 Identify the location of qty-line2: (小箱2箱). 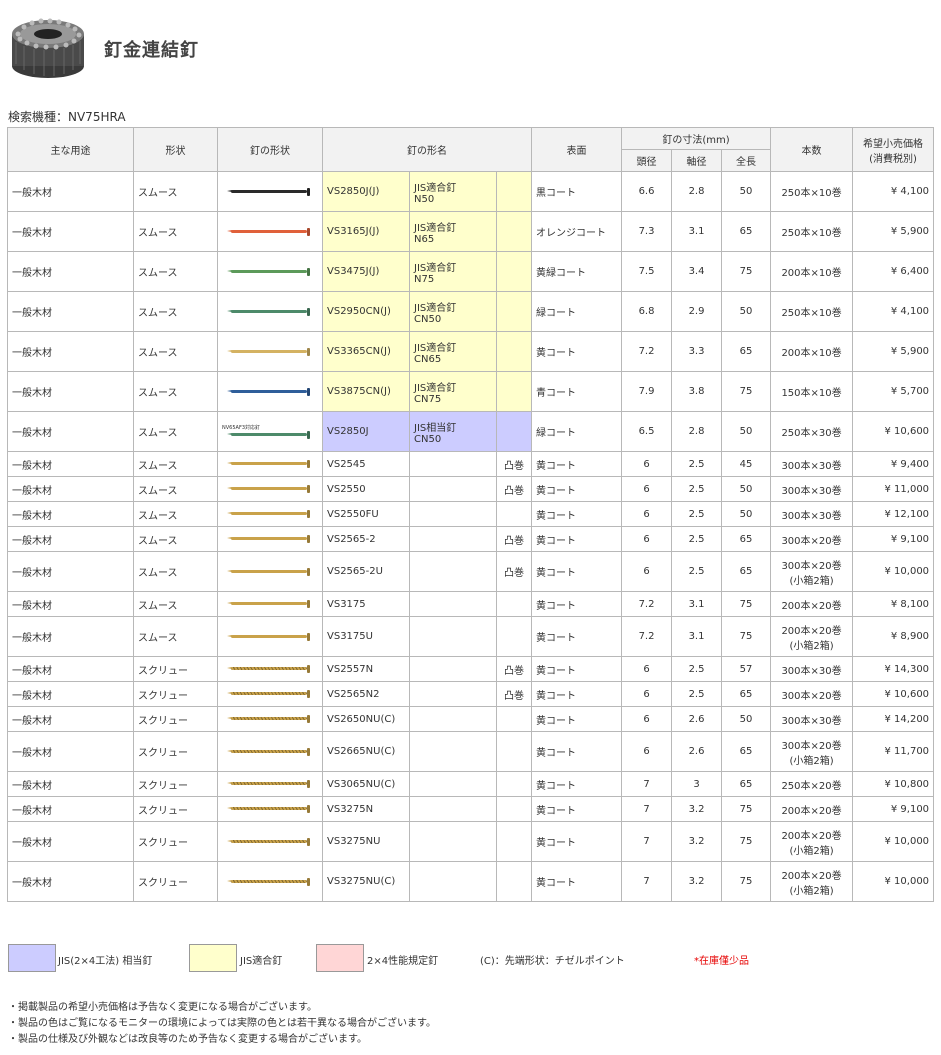
(811, 646).